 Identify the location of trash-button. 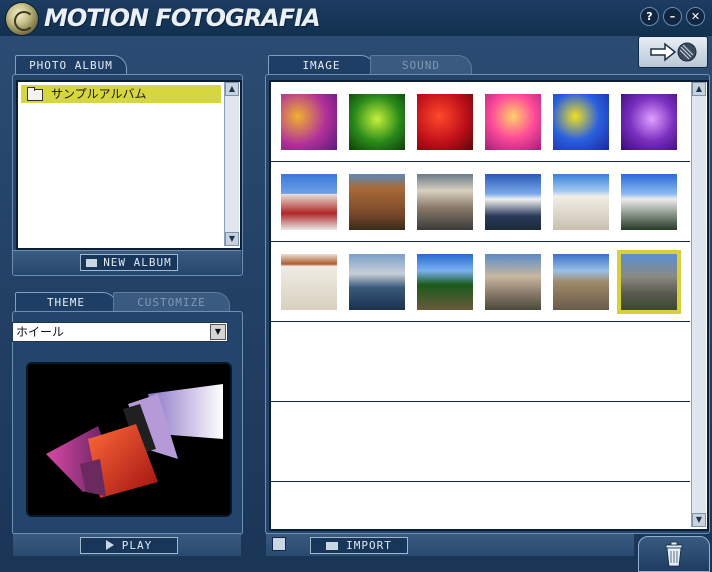
(674, 554).